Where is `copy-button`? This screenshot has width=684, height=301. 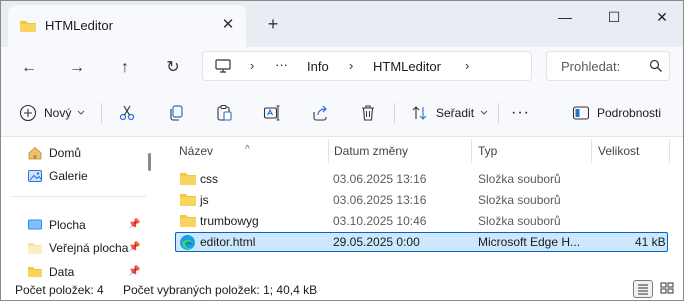 copy-button is located at coordinates (176, 113).